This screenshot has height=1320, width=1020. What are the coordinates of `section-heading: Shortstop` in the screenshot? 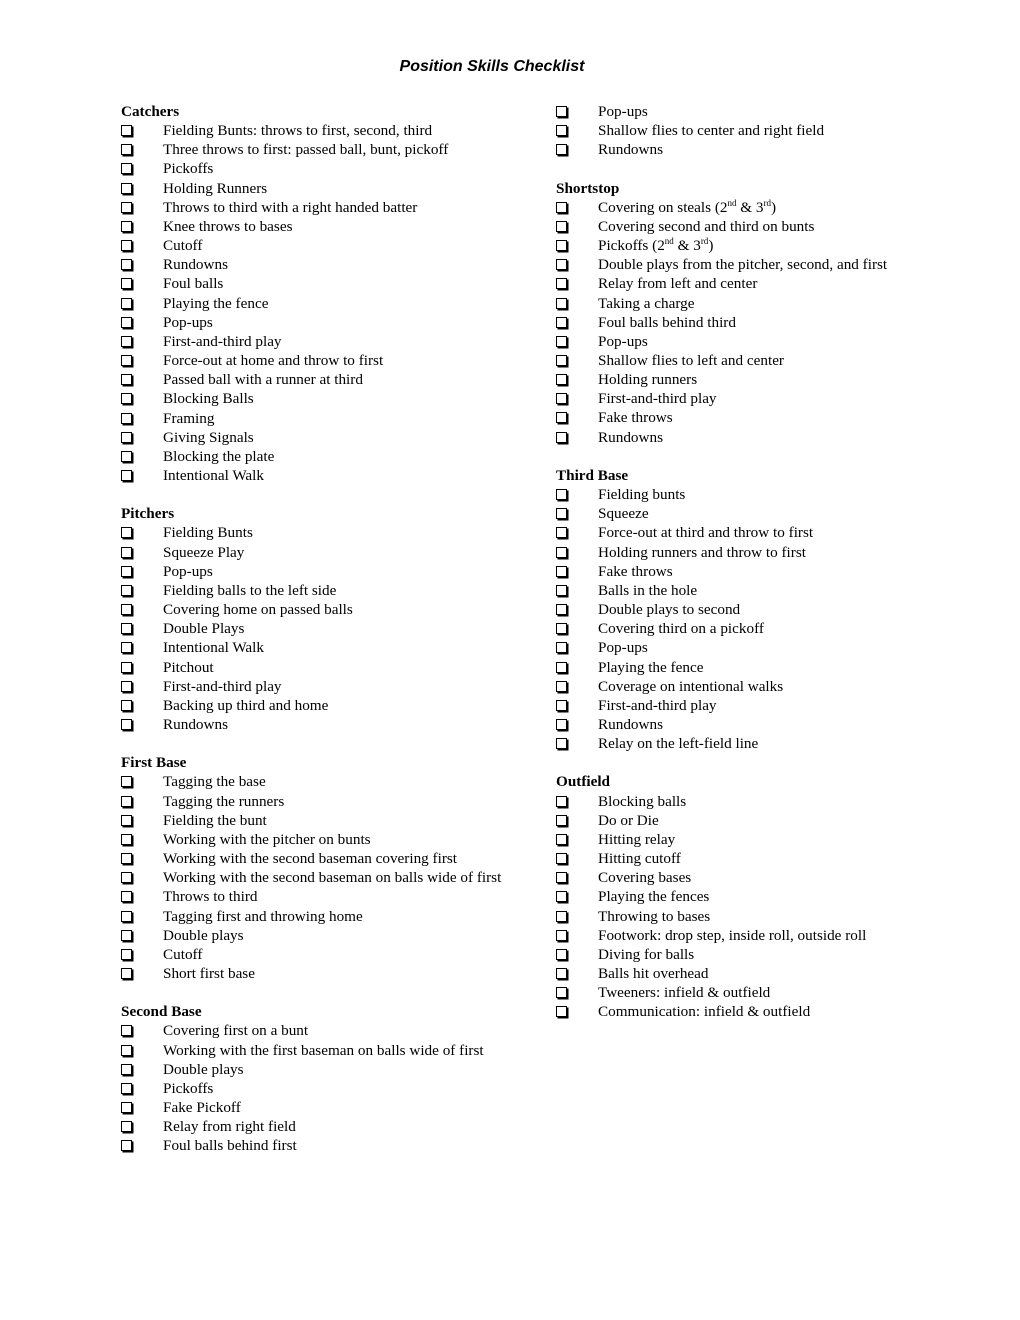 It's located at (588, 188).